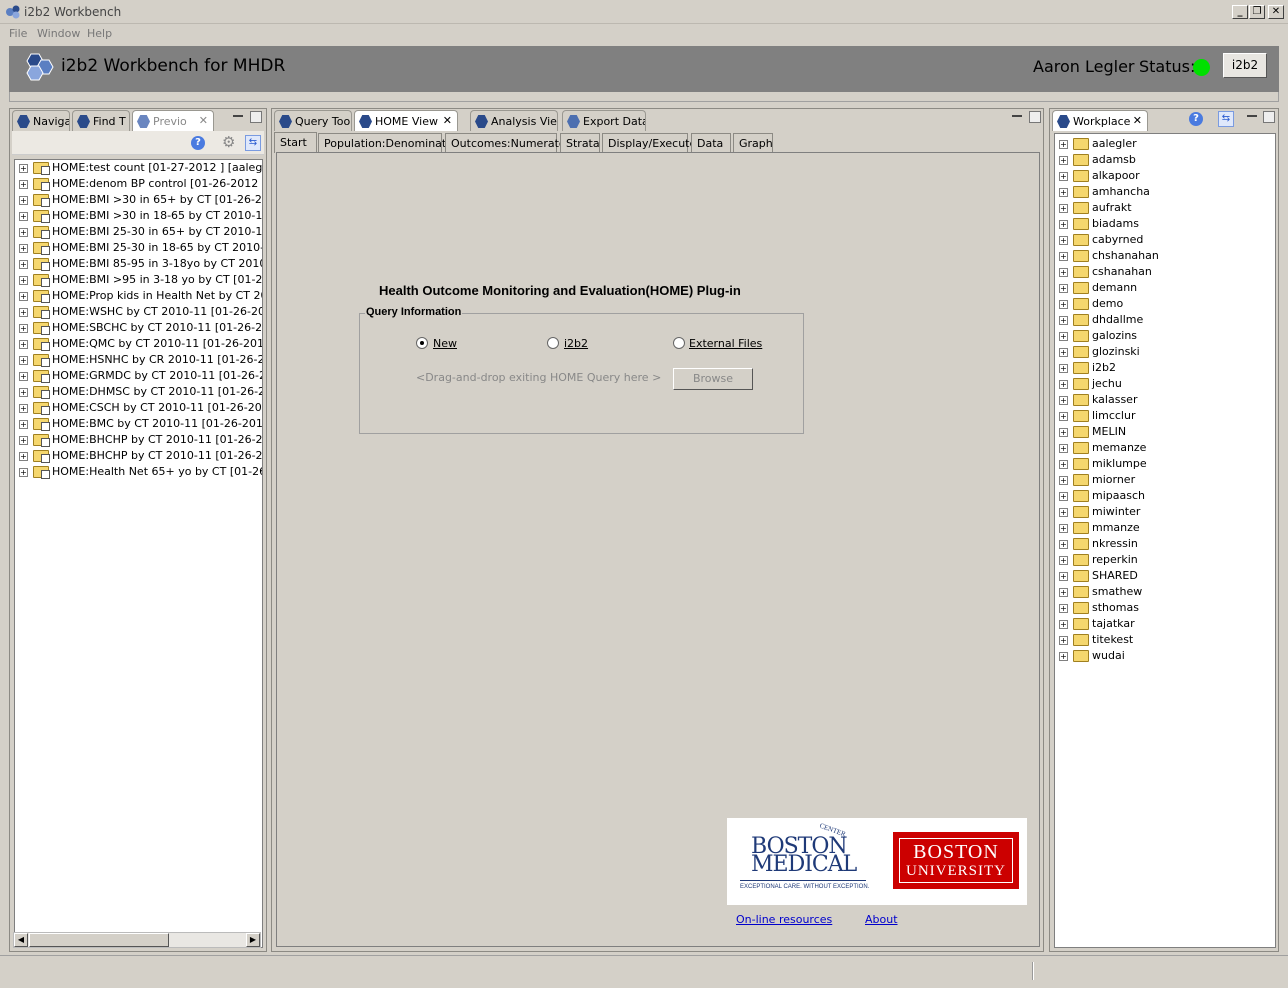  I want to click on scroll-right-icon: ▶, so click(253, 940).